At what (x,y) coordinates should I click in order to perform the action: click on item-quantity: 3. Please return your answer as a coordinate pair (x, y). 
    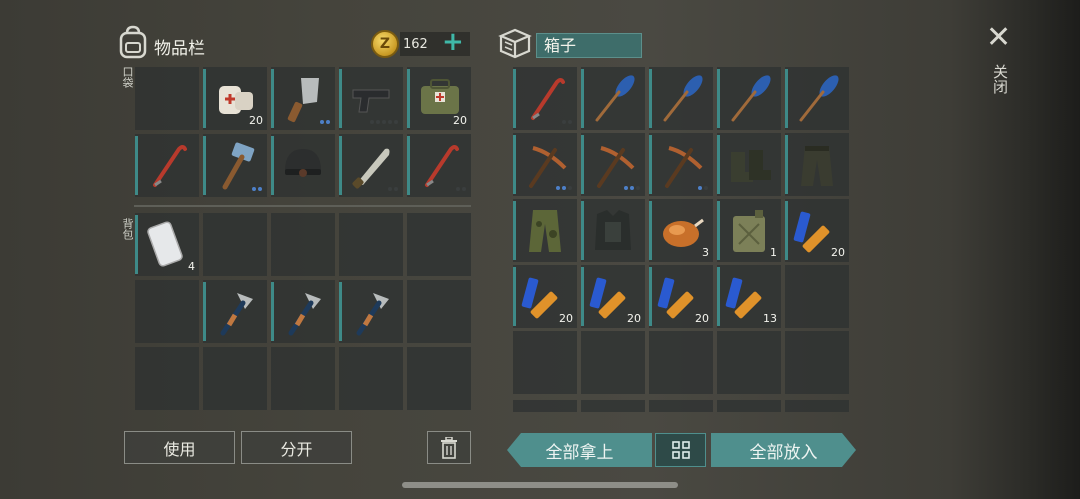
    Looking at the image, I should click on (705, 252).